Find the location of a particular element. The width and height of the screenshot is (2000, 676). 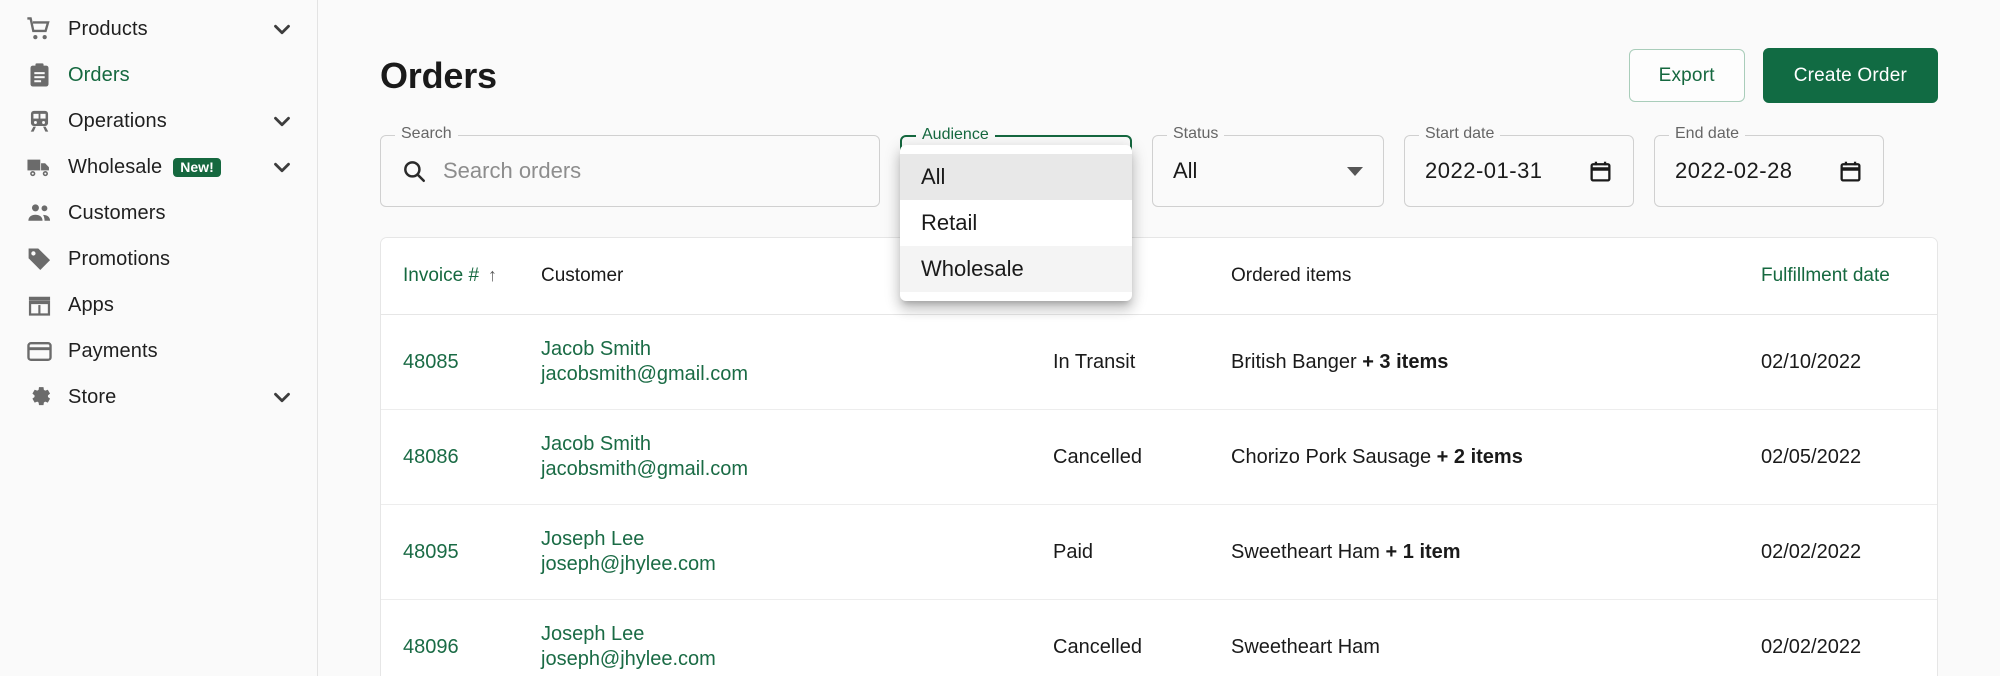

sidebar-item-orders: Orders is located at coordinates (158, 75).